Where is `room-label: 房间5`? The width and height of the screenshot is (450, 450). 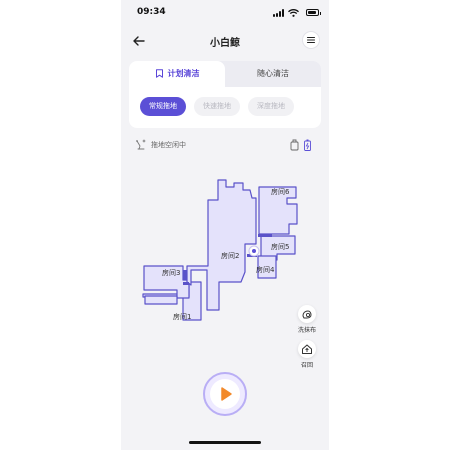 room-label: 房间5 is located at coordinates (280, 246).